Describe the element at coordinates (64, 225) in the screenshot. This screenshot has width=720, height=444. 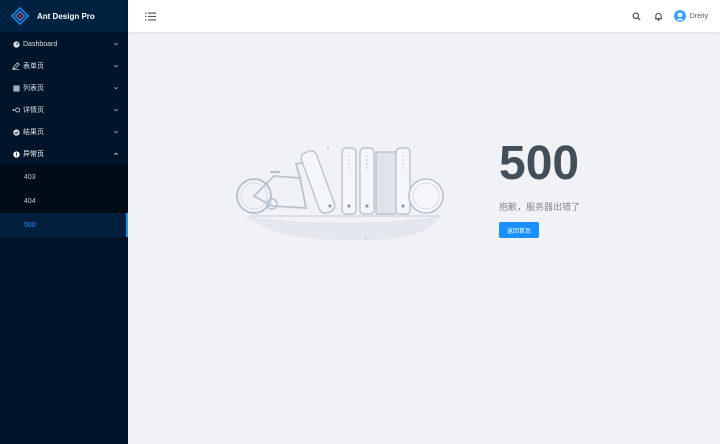
I see `menu-exception-500: 500` at that location.